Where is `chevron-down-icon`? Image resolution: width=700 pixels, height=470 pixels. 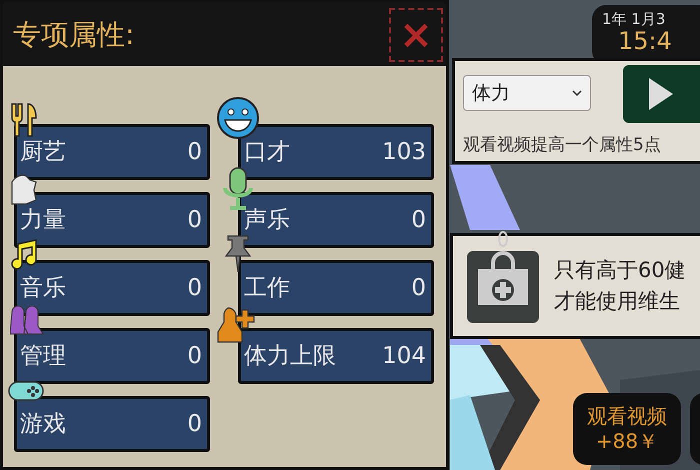 chevron-down-icon is located at coordinates (577, 93).